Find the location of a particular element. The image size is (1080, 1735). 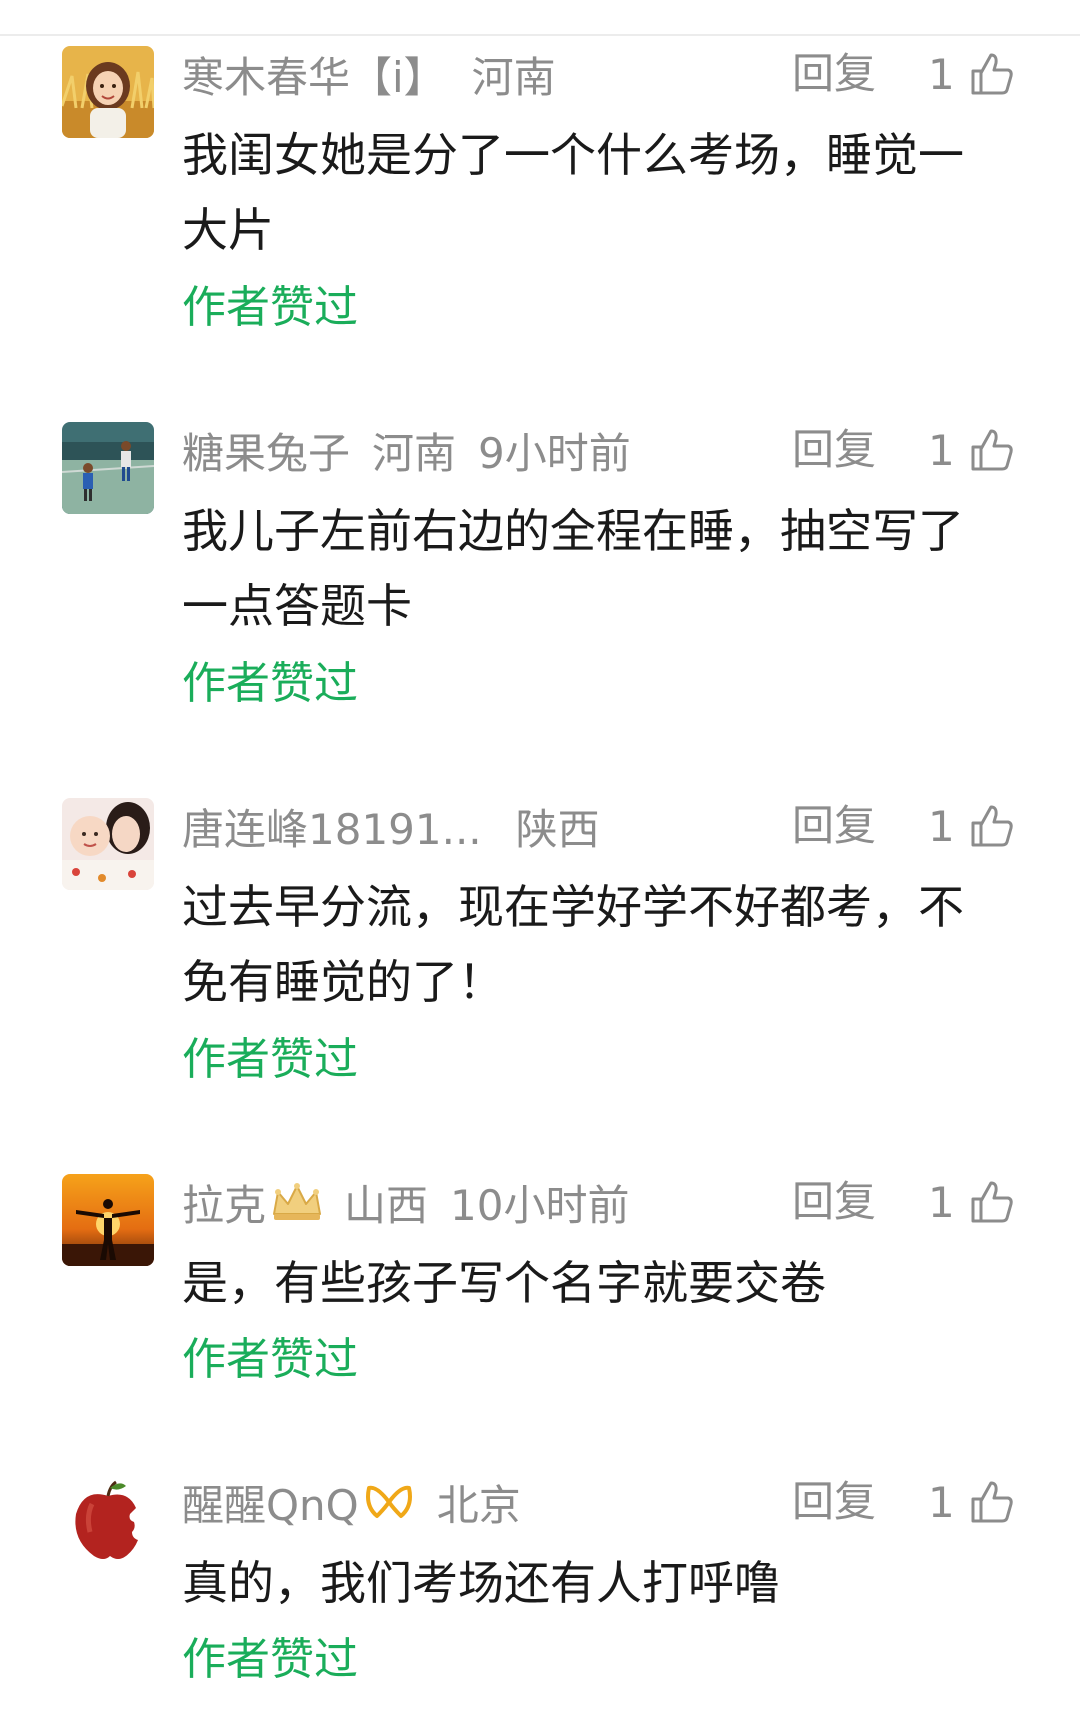

comment-text: 过去早分流，现在学好学不好都考，不免有睡觉的了！ is located at coordinates (573, 944).